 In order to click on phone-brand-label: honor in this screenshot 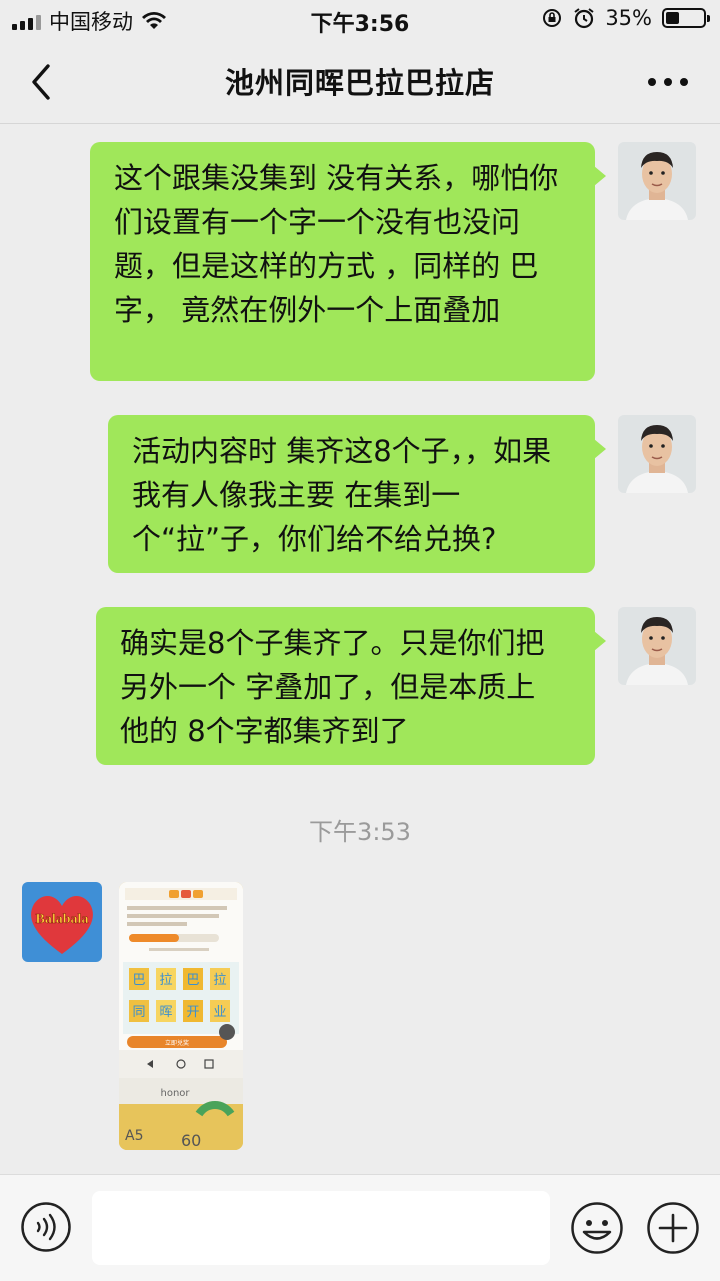, I will do `click(175, 1093)`.